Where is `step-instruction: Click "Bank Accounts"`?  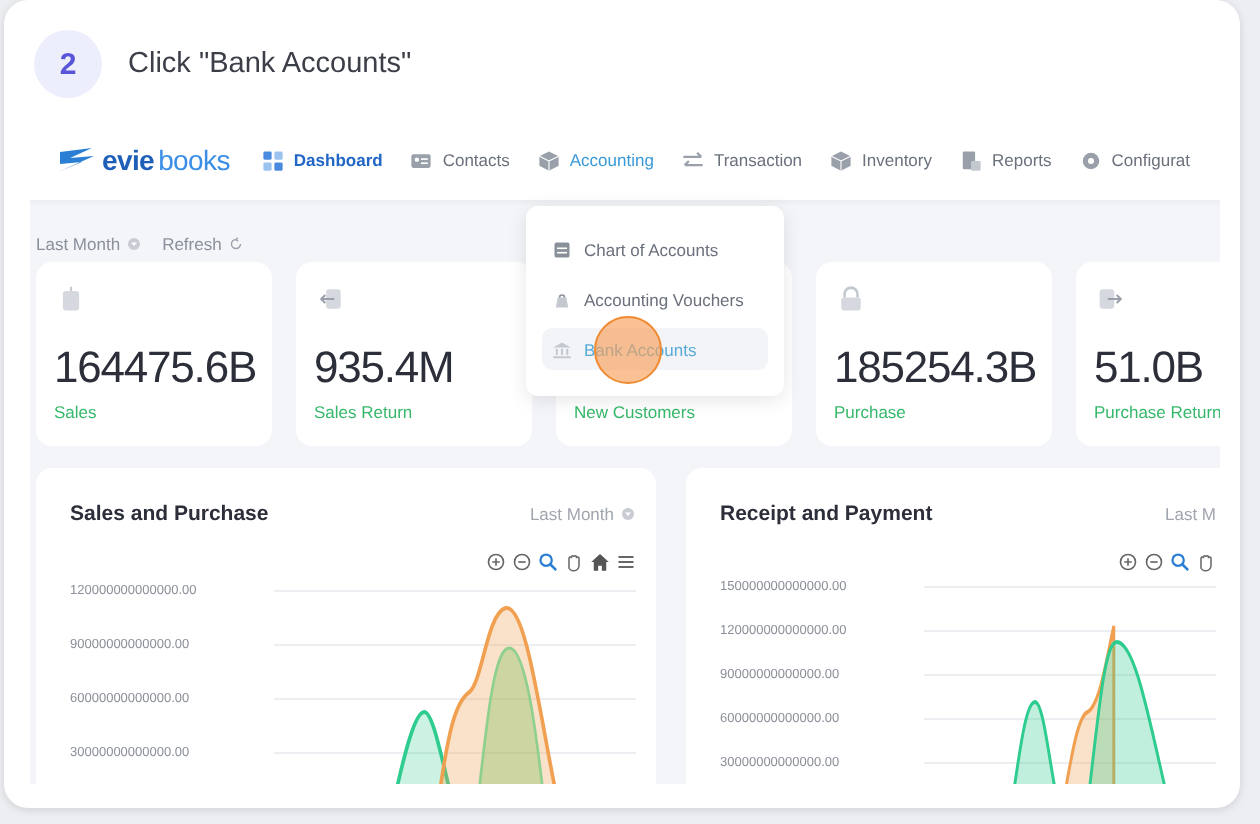
step-instruction: Click "Bank Accounts" is located at coordinates (270, 64).